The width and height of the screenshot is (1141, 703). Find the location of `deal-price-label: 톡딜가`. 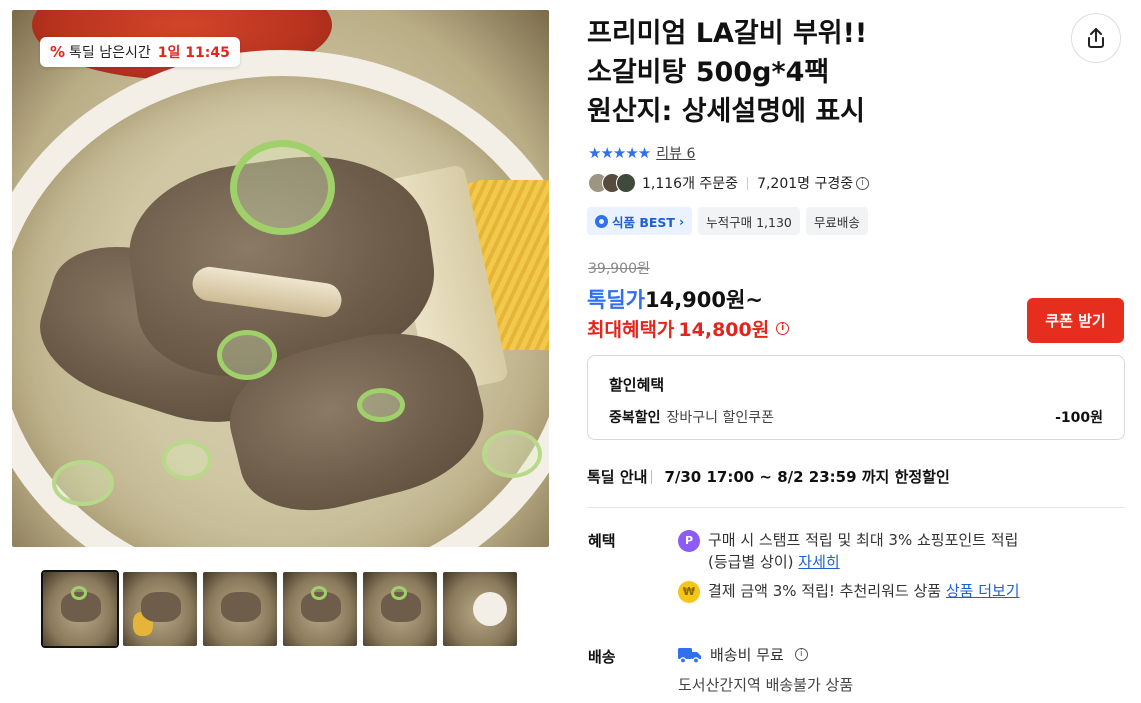

deal-price-label: 톡딜가 is located at coordinates (616, 300).